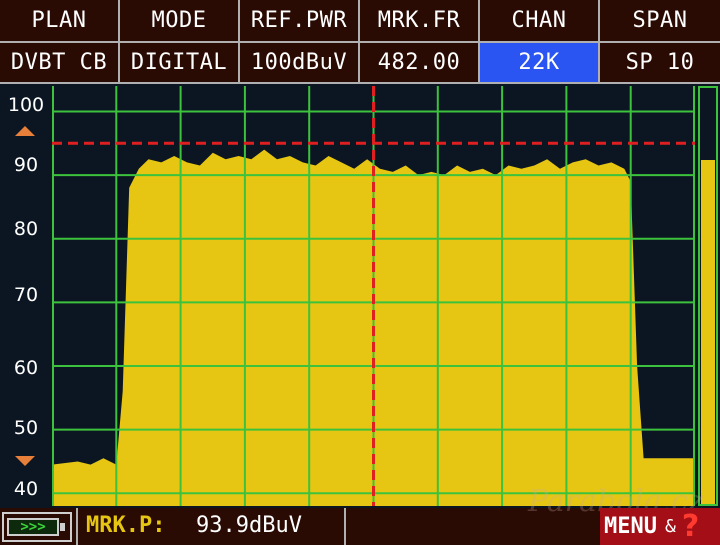  Describe the element at coordinates (660, 21) in the screenshot. I see `span-label: SPAN` at that location.